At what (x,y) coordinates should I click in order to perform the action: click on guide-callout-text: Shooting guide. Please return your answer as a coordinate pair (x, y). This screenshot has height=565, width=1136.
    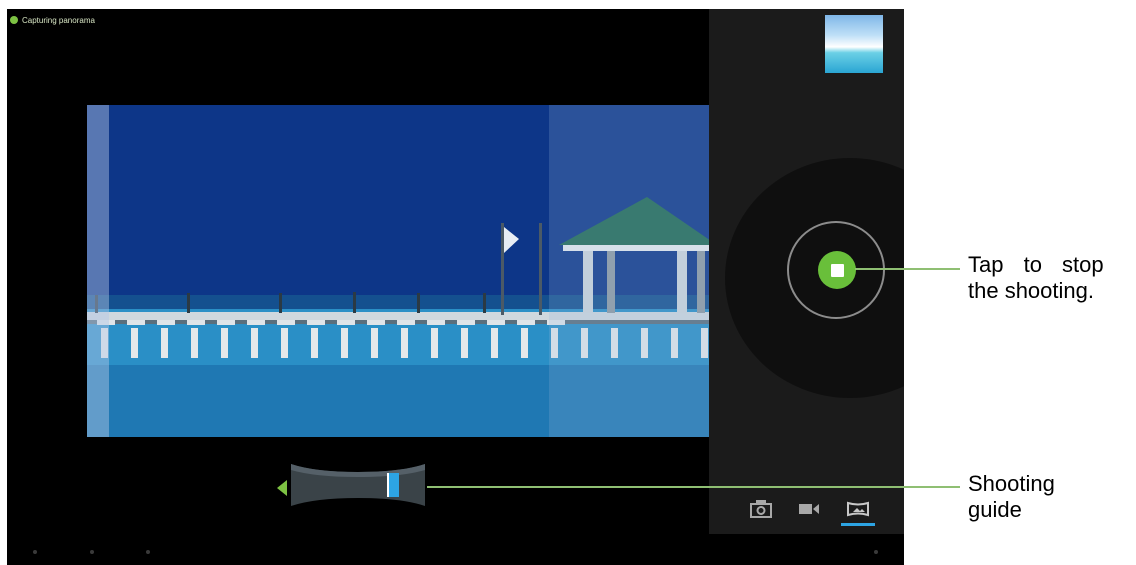
    Looking at the image, I should click on (1011, 497).